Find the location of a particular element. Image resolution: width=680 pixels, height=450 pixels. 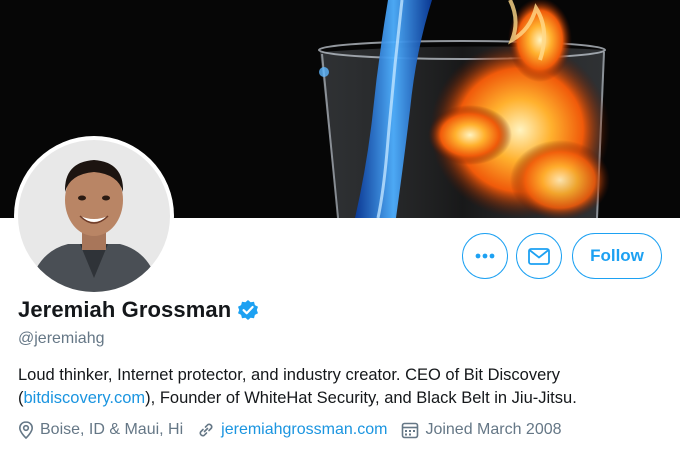

envelope-icon is located at coordinates (539, 256).